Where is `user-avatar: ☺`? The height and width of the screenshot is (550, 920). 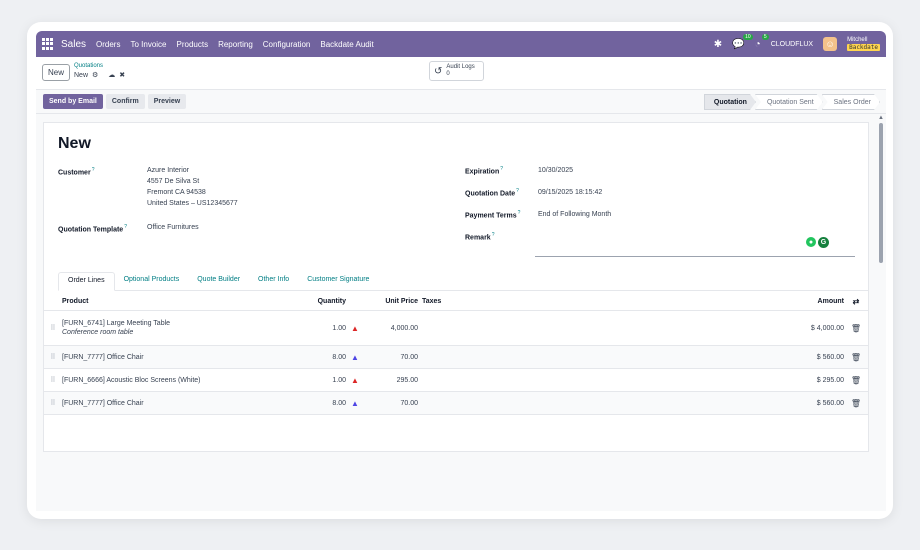 user-avatar: ☺ is located at coordinates (830, 44).